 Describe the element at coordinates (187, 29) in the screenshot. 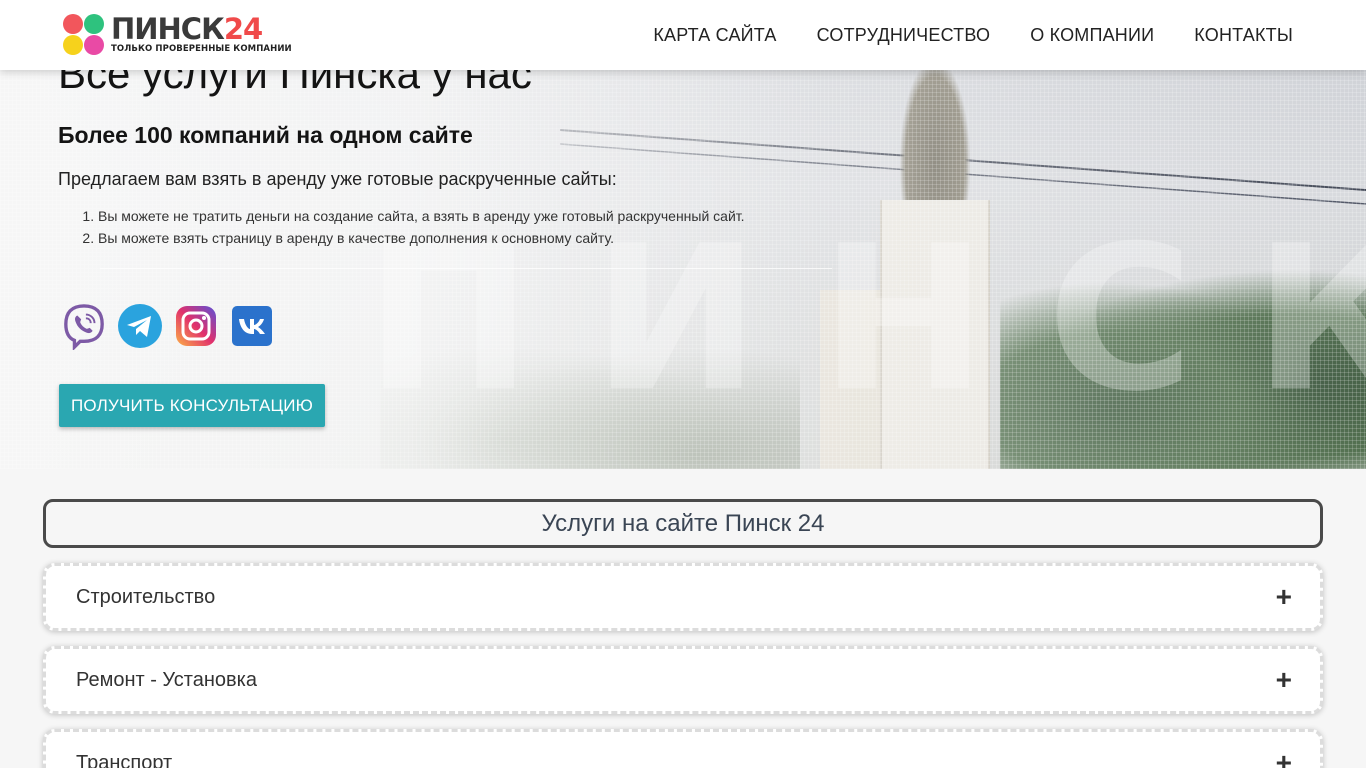

I see `logo-text: ПИНСК24` at that location.